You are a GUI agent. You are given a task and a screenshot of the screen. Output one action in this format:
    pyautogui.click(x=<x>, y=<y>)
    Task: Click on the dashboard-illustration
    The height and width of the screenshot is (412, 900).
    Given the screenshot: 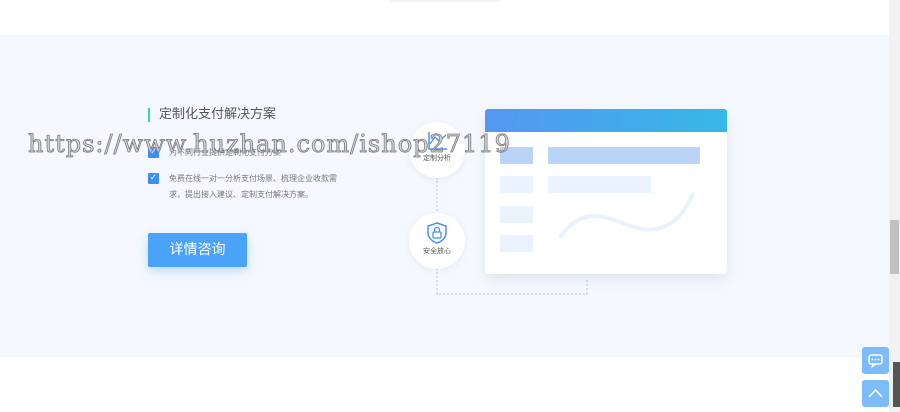 What is the action you would take?
    pyautogui.click(x=606, y=191)
    